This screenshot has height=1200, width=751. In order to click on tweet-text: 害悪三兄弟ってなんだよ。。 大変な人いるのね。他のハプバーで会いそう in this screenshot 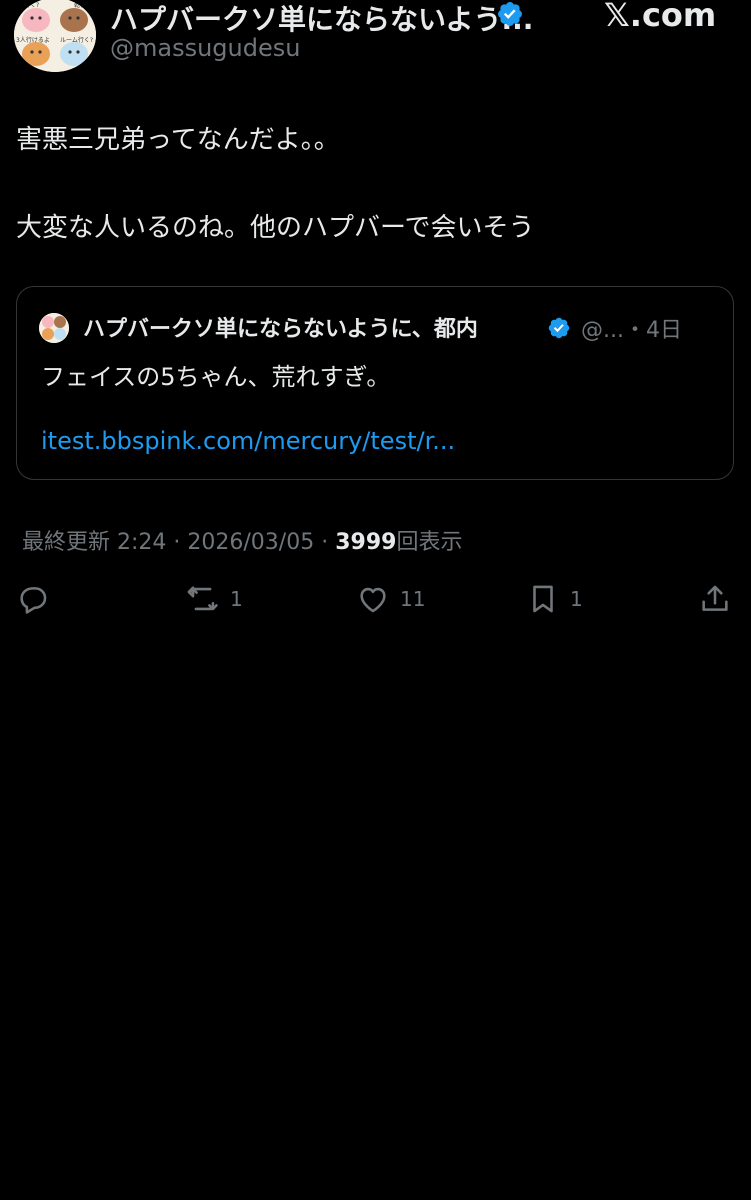, I will do `click(376, 184)`.